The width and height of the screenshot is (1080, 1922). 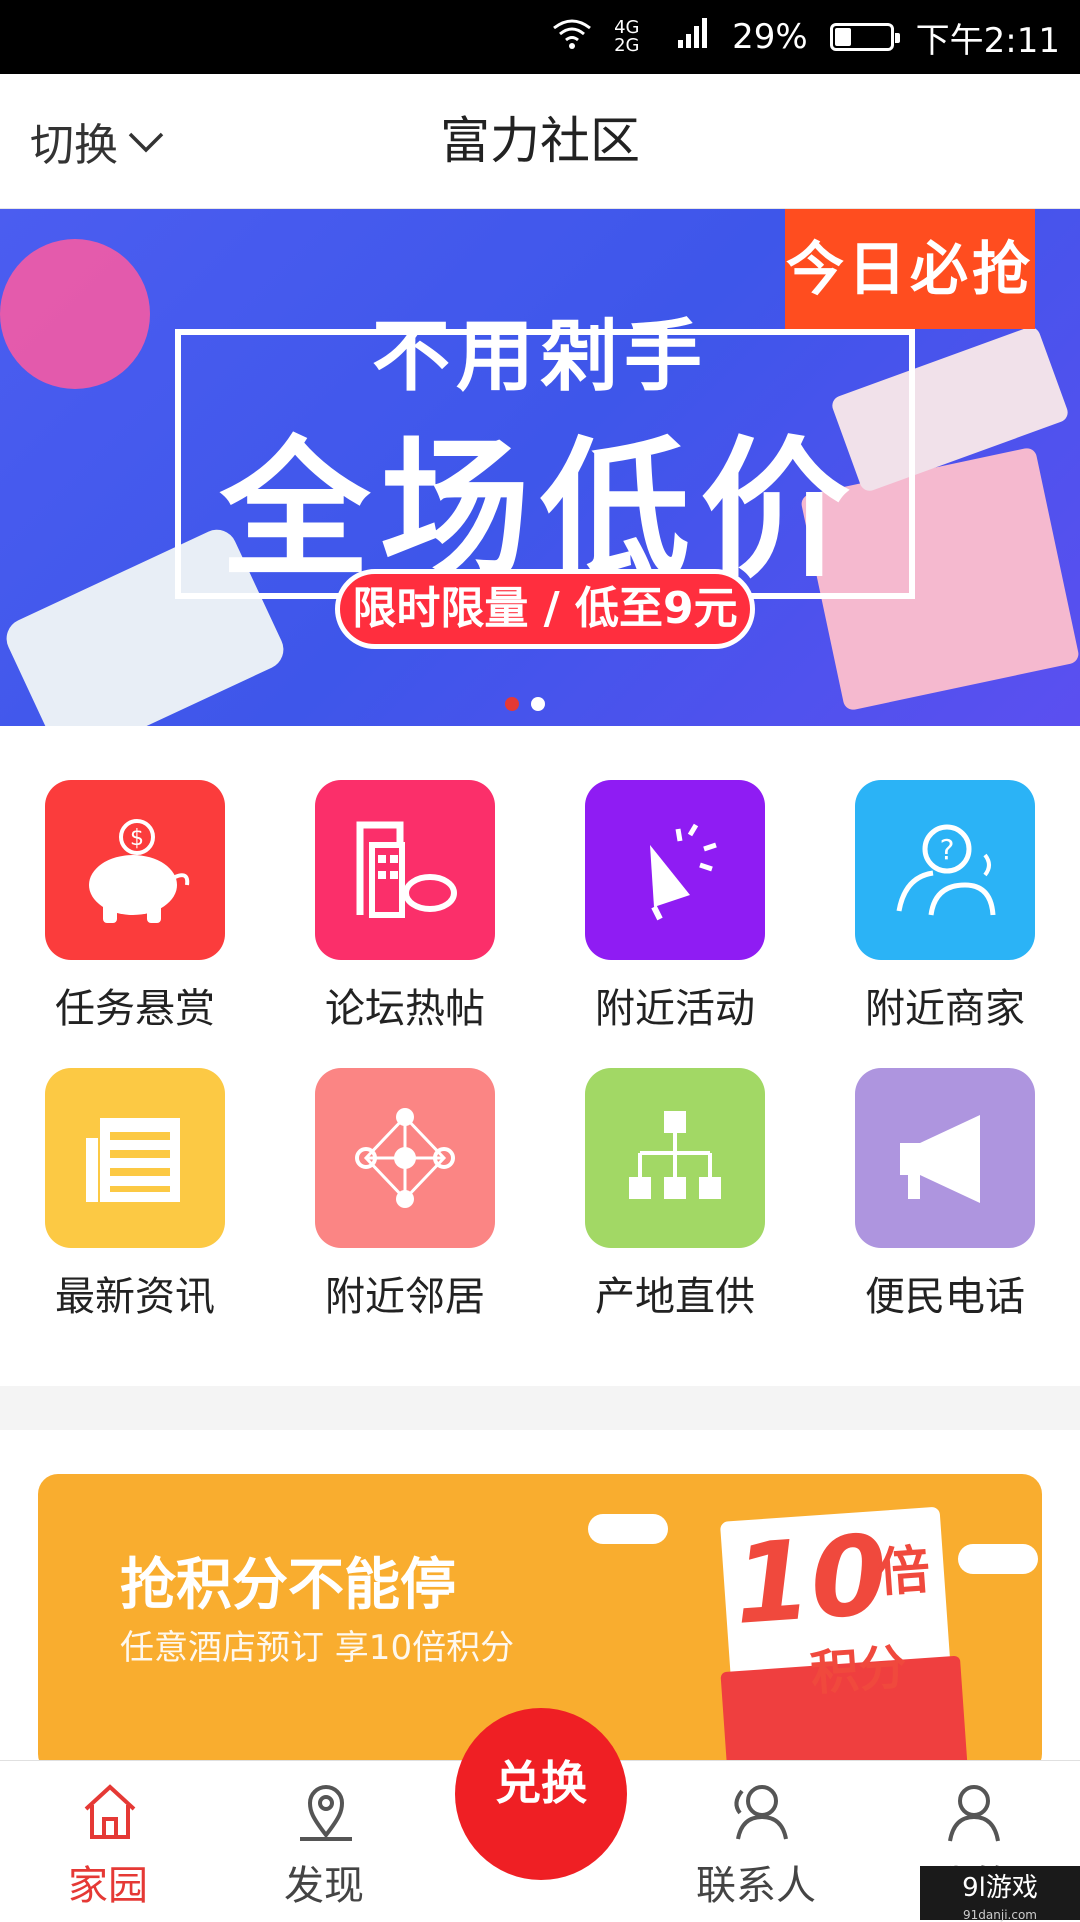 I want to click on person-icon, so click(x=974, y=1813).